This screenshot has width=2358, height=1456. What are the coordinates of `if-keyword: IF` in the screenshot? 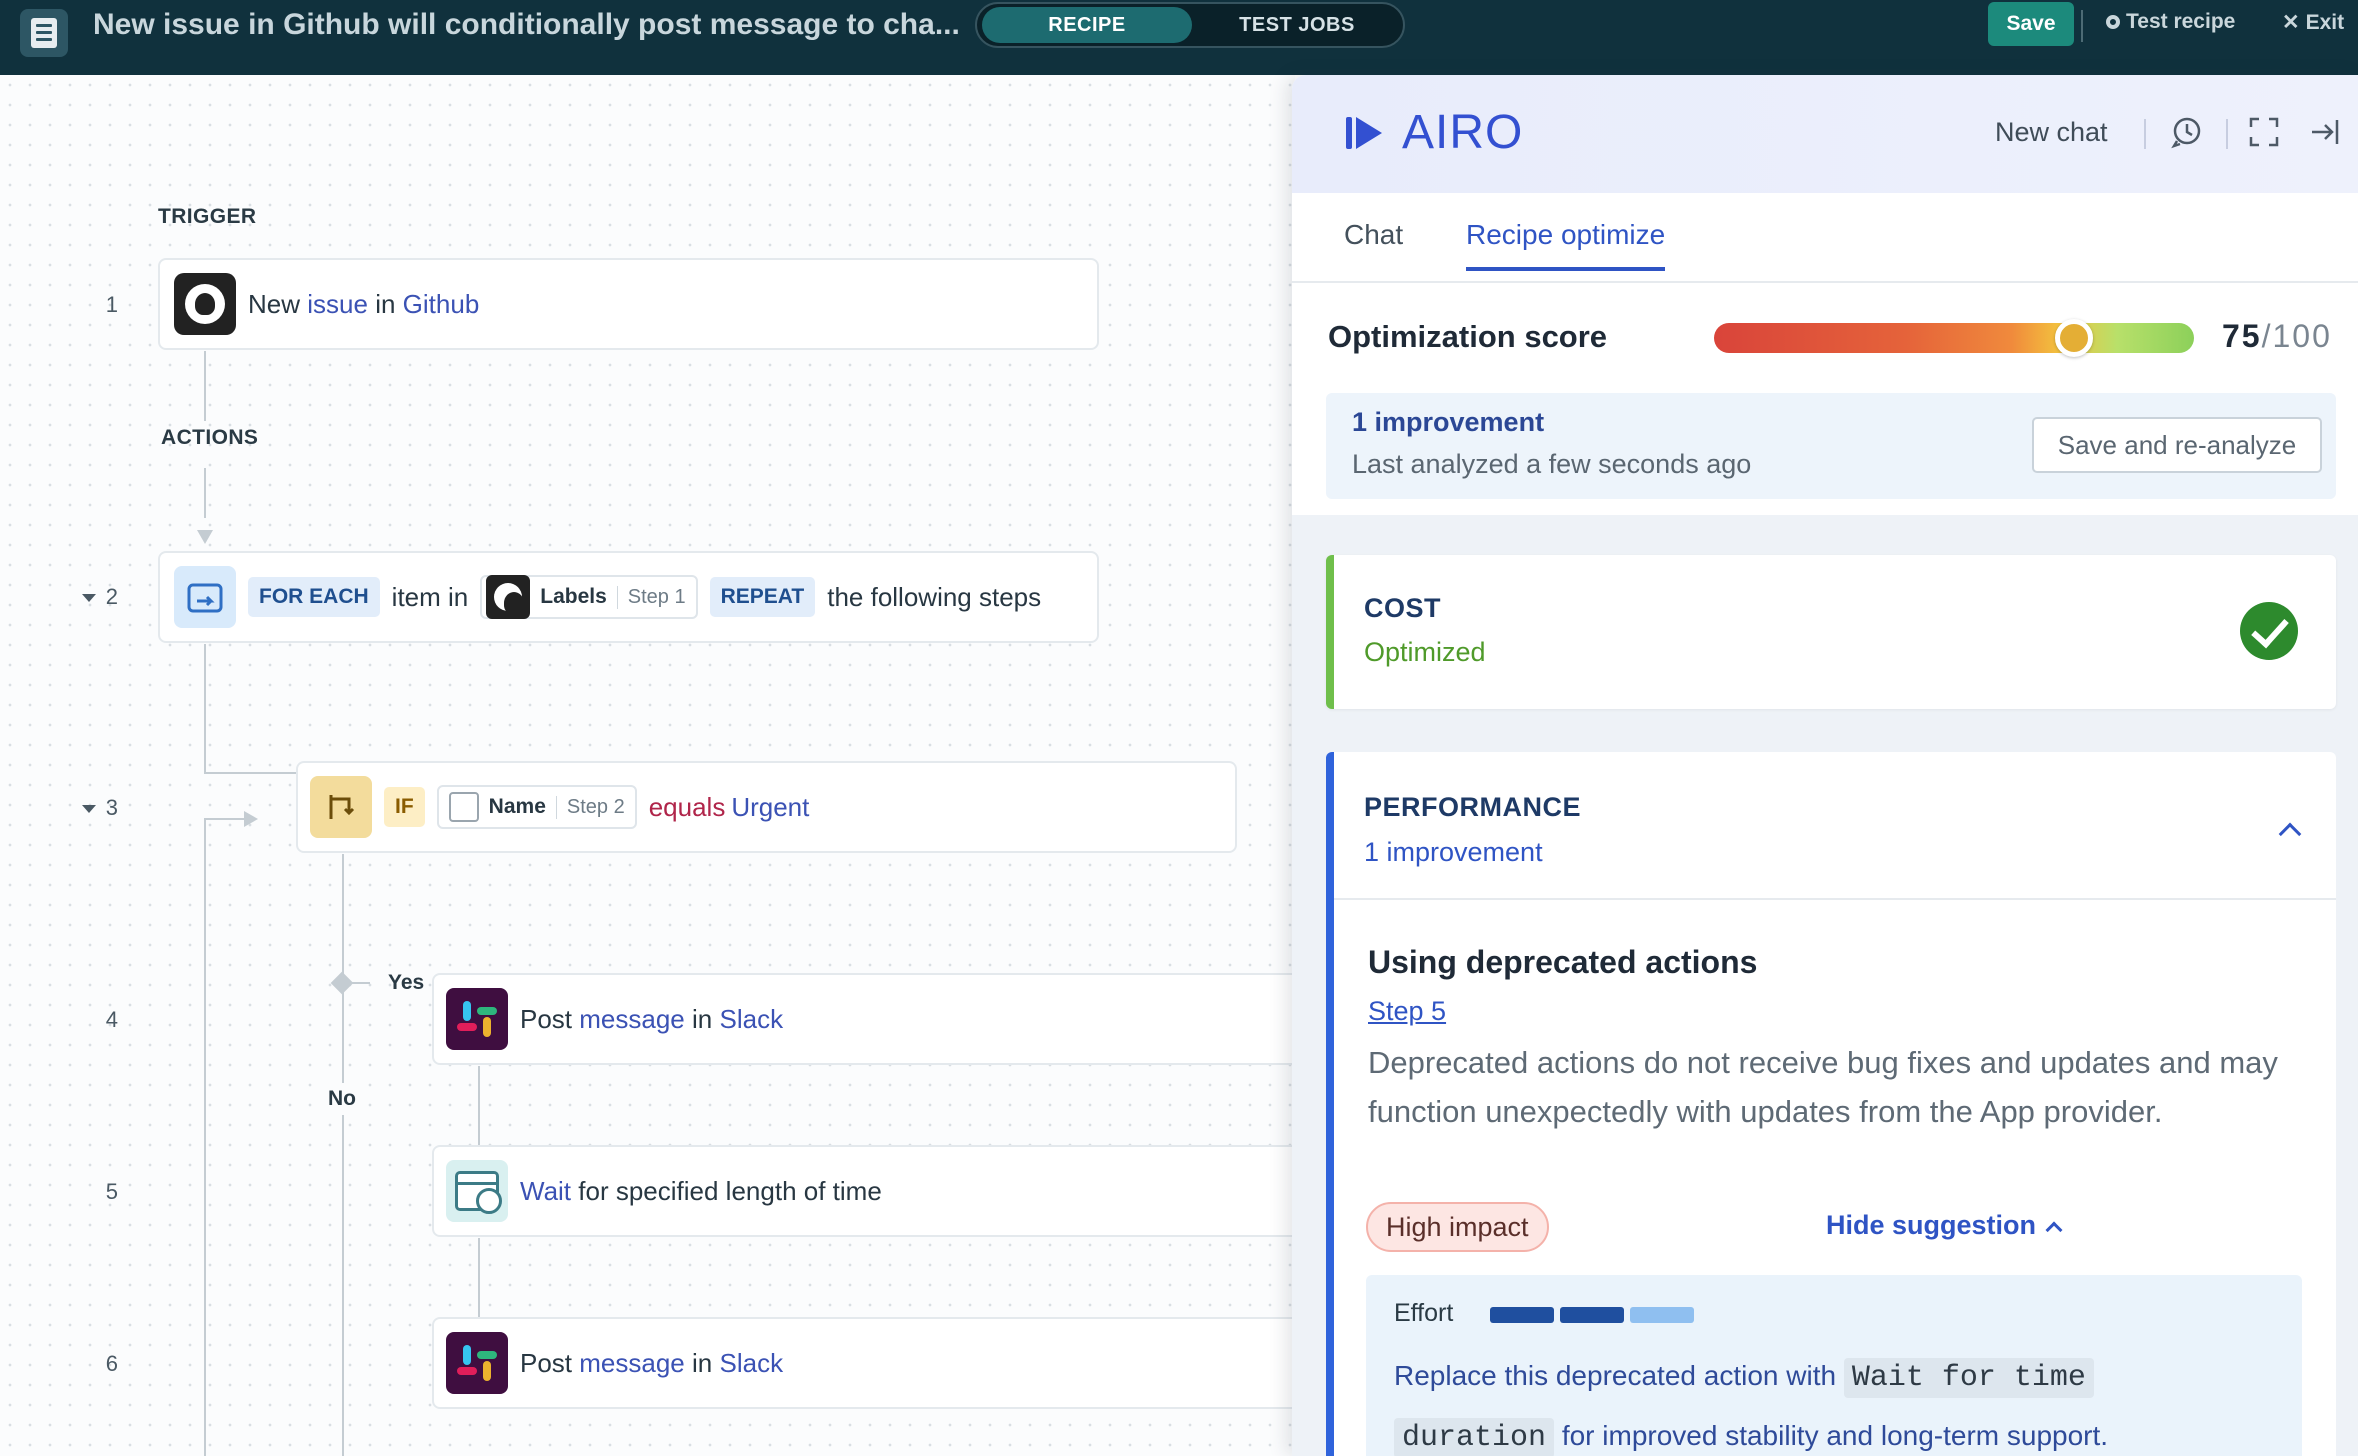 It's located at (404, 807).